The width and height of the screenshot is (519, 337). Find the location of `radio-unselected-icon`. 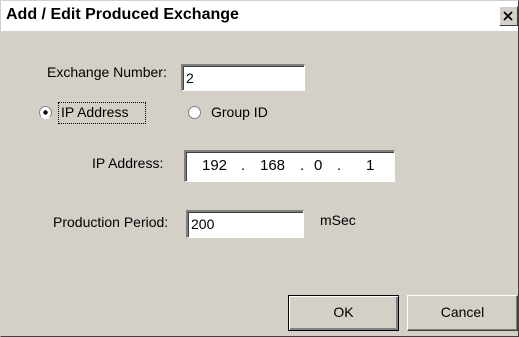

radio-unselected-icon is located at coordinates (194, 112).